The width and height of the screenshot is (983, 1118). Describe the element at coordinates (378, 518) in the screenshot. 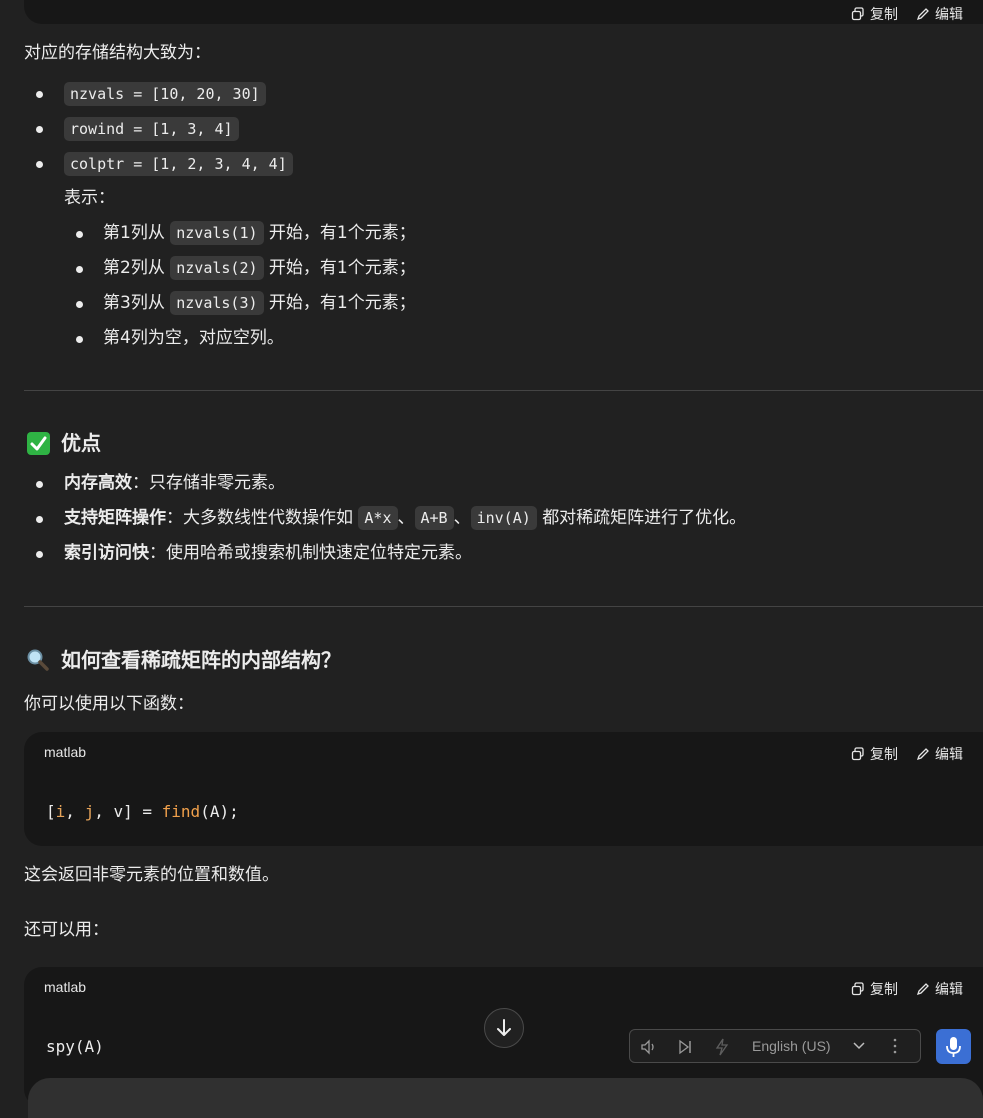

I see `code-inline: A*x` at that location.